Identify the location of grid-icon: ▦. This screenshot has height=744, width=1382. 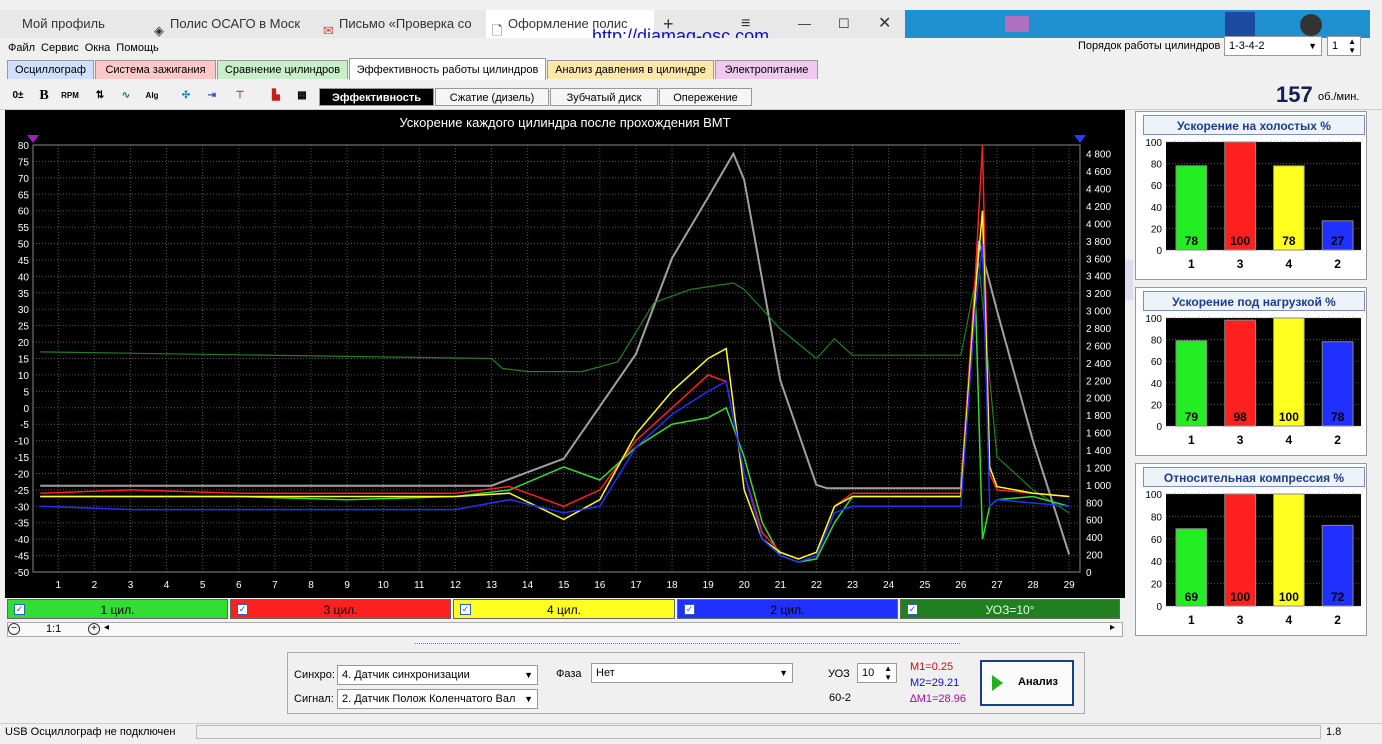
(302, 96).